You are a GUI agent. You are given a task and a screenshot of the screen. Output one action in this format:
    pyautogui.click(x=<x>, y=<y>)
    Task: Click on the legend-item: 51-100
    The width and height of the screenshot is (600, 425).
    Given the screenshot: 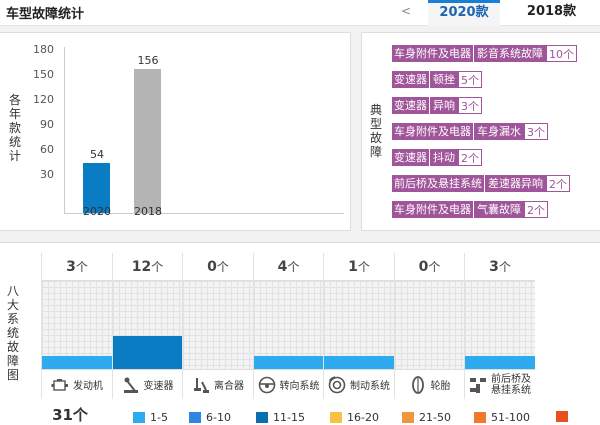 What is the action you would take?
    pyautogui.click(x=502, y=417)
    